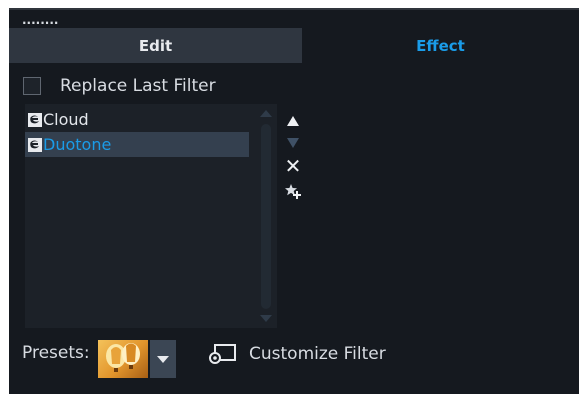  I want to click on list-scrollbar, so click(264, 216).